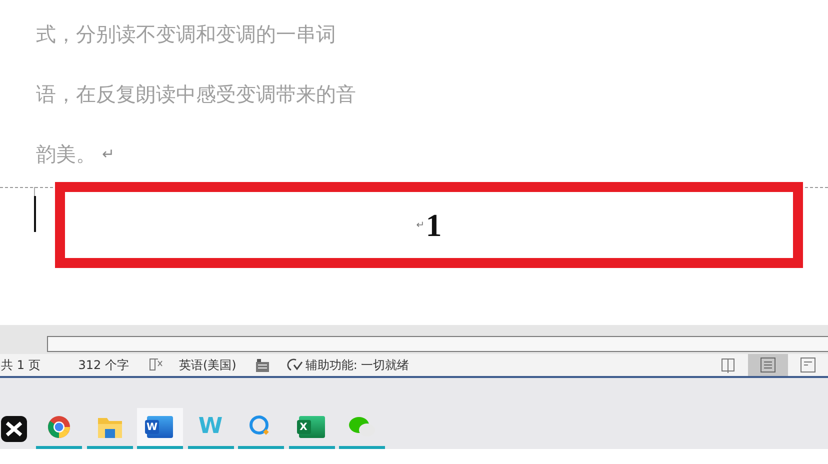 This screenshot has height=464, width=828. Describe the element at coordinates (728, 365) in the screenshot. I see `book-icon` at that location.